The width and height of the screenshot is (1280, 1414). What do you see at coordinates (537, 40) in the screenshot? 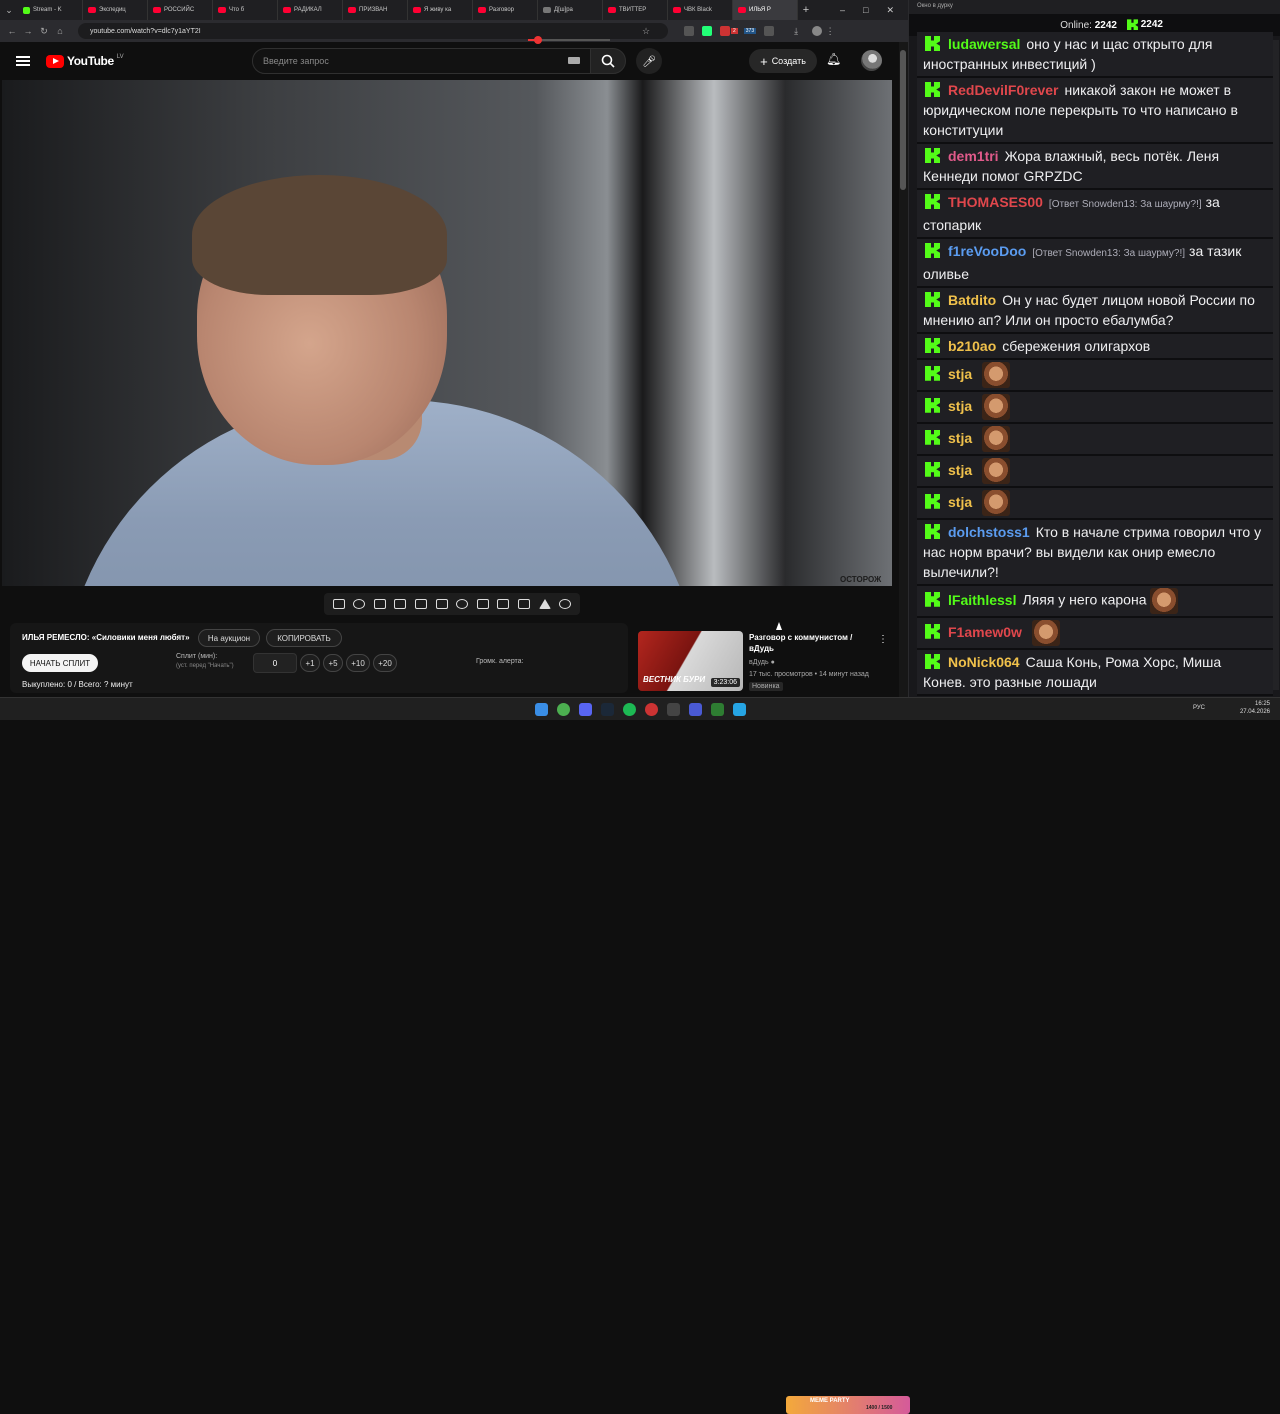
I see `alert-volume-knob` at bounding box center [537, 40].